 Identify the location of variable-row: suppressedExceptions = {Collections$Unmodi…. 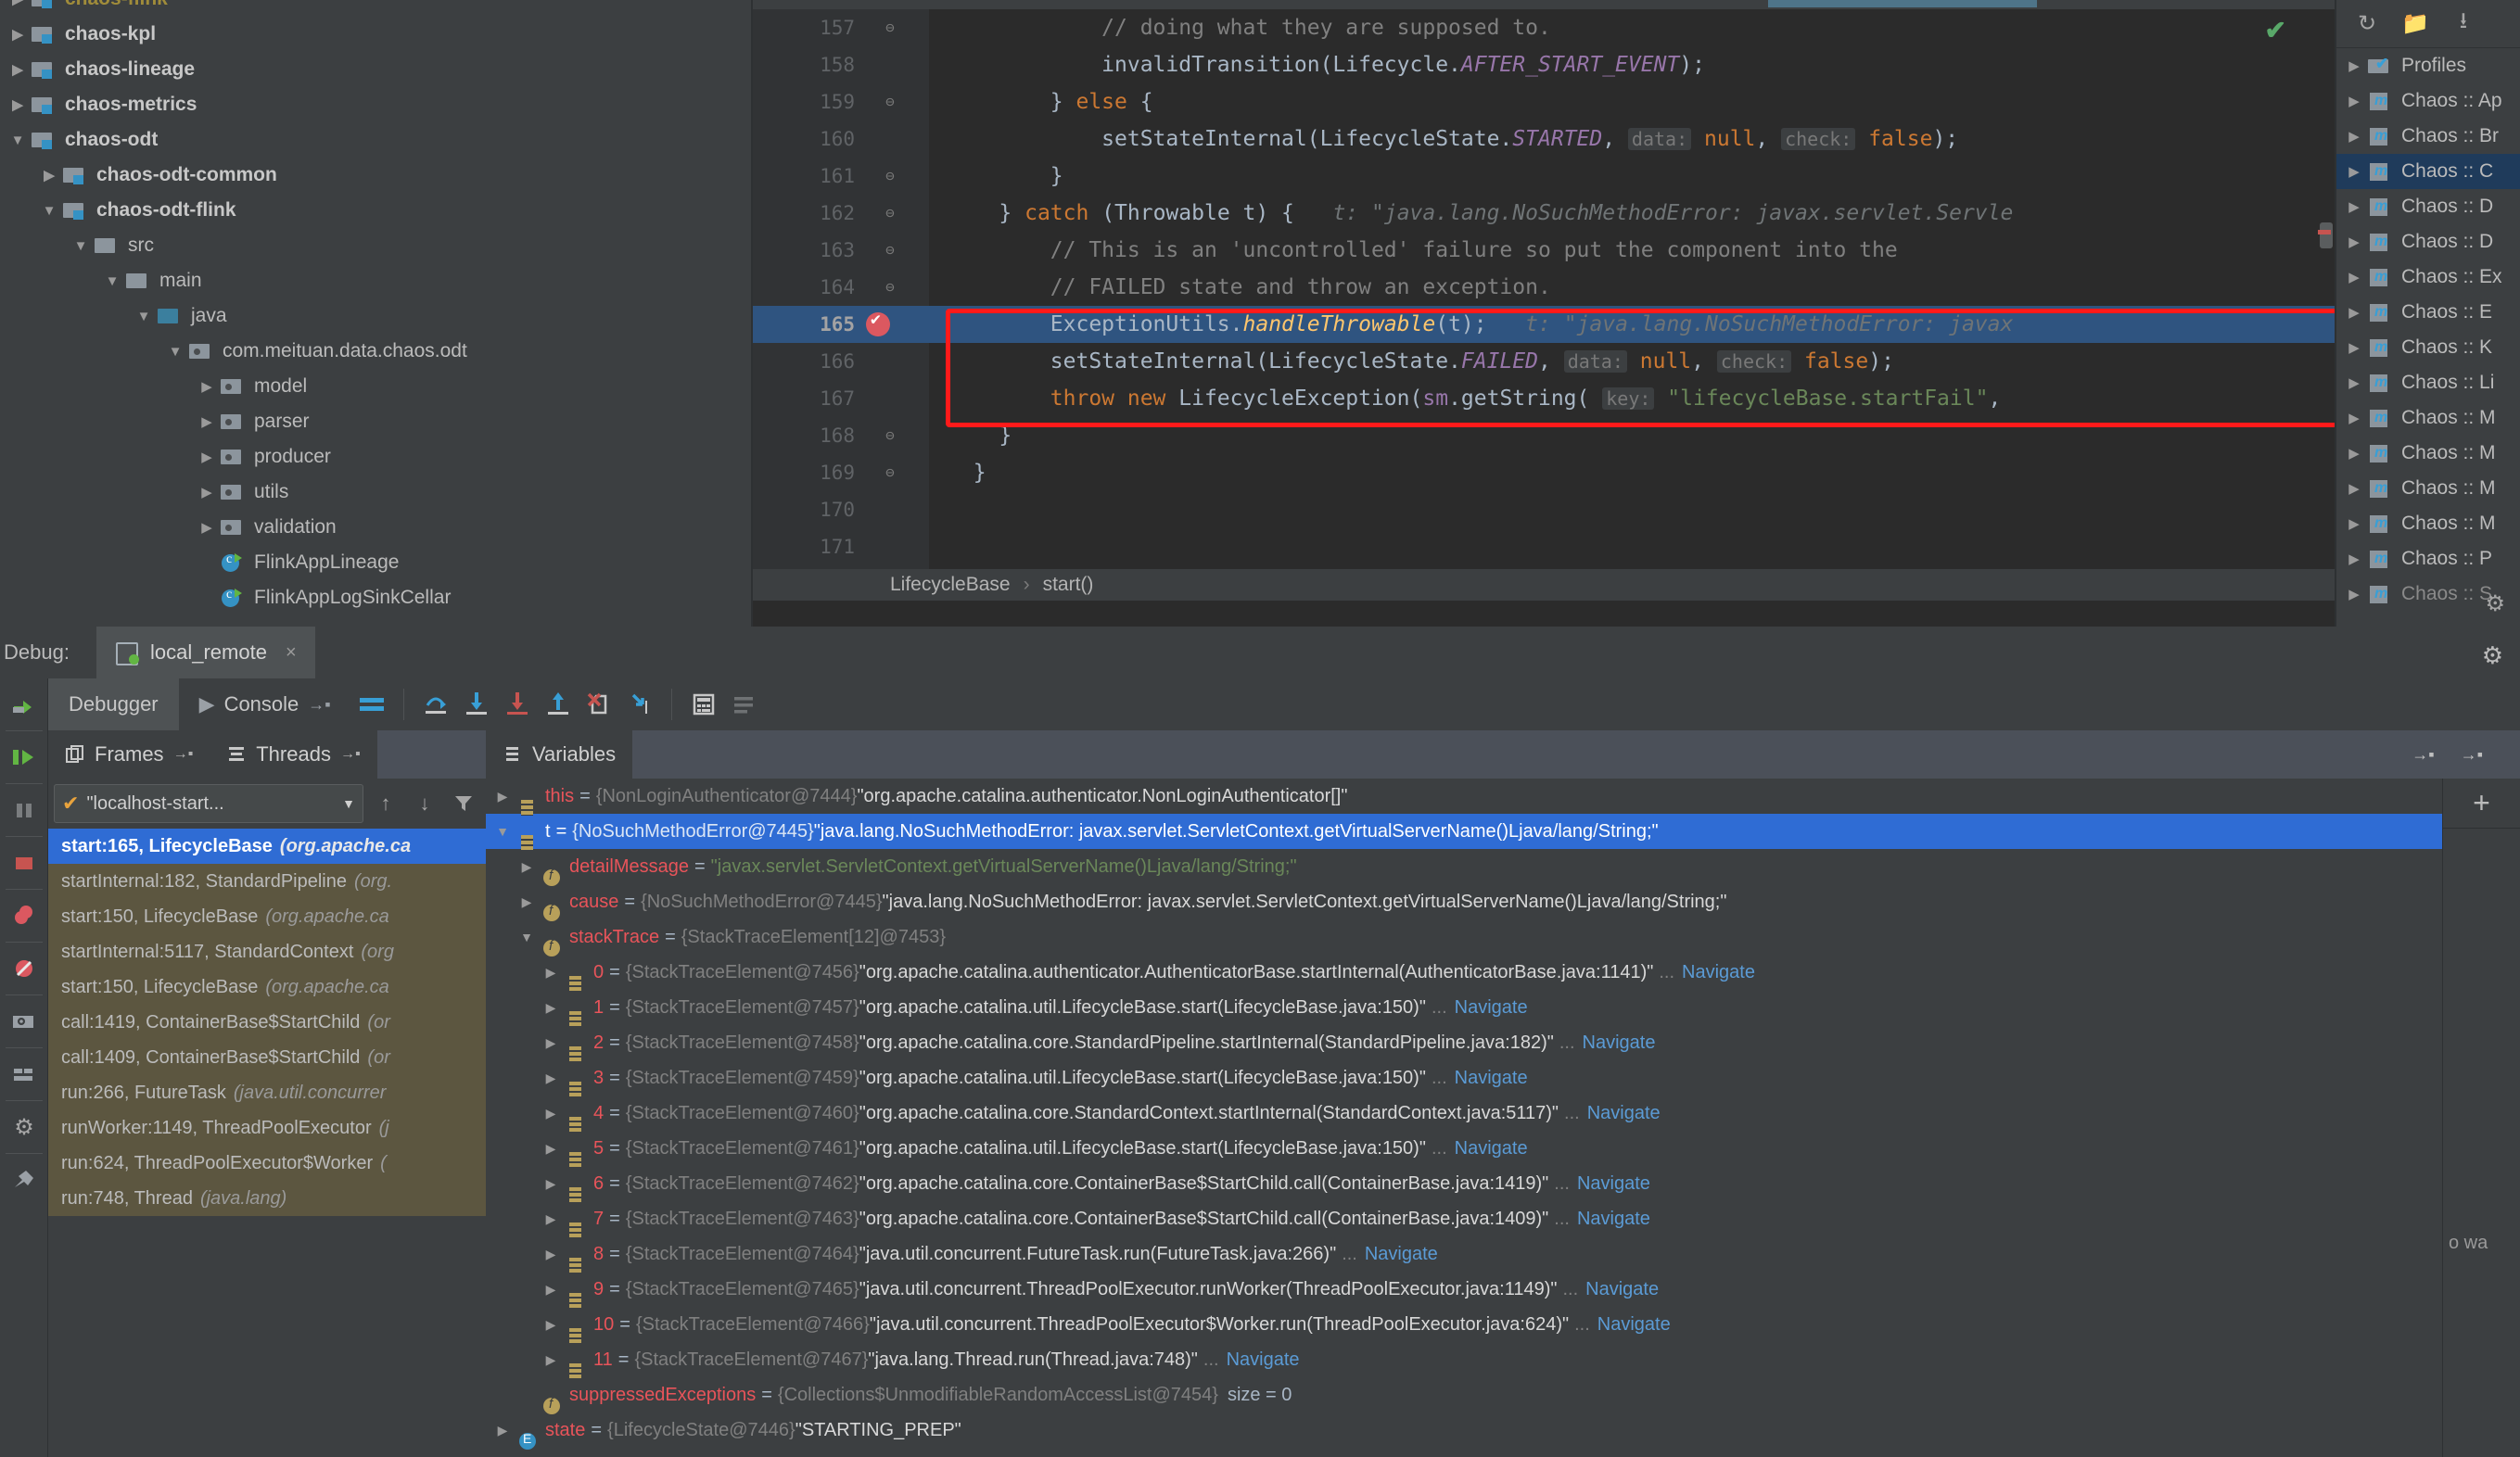
(1464, 1396).